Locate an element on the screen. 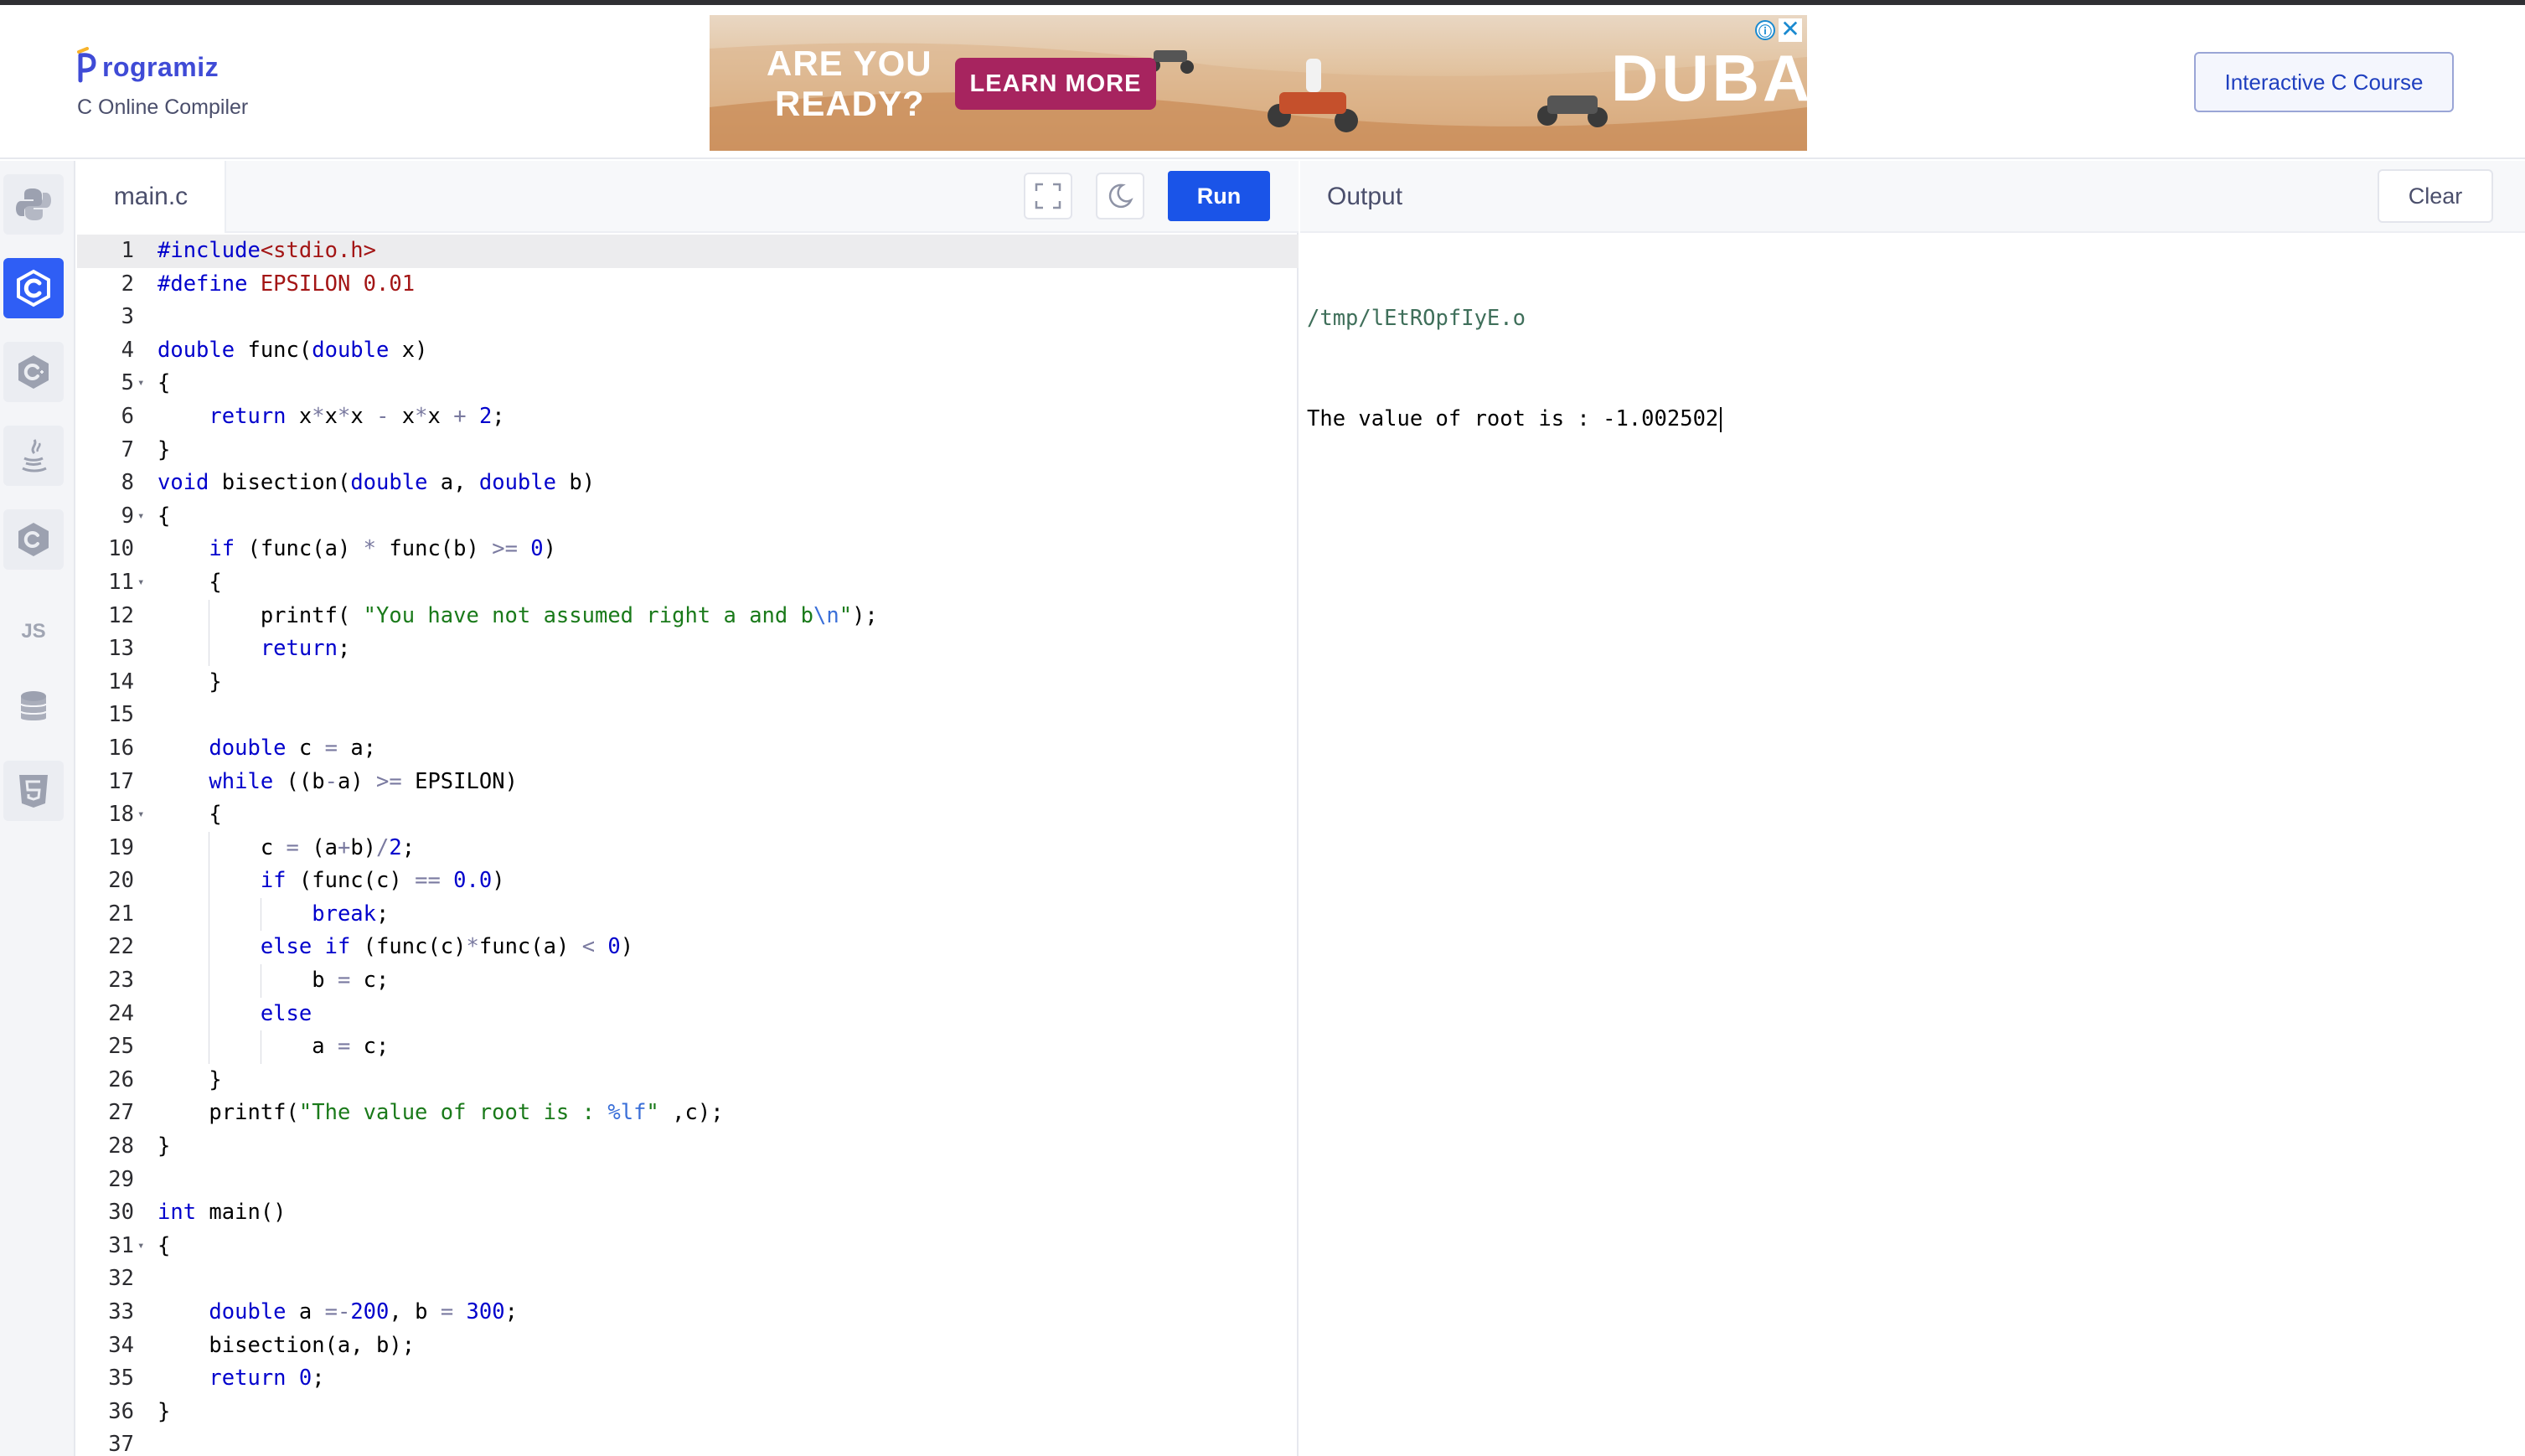 This screenshot has height=1456, width=2525. editor-toolbar: main.c Run is located at coordinates (688, 197).